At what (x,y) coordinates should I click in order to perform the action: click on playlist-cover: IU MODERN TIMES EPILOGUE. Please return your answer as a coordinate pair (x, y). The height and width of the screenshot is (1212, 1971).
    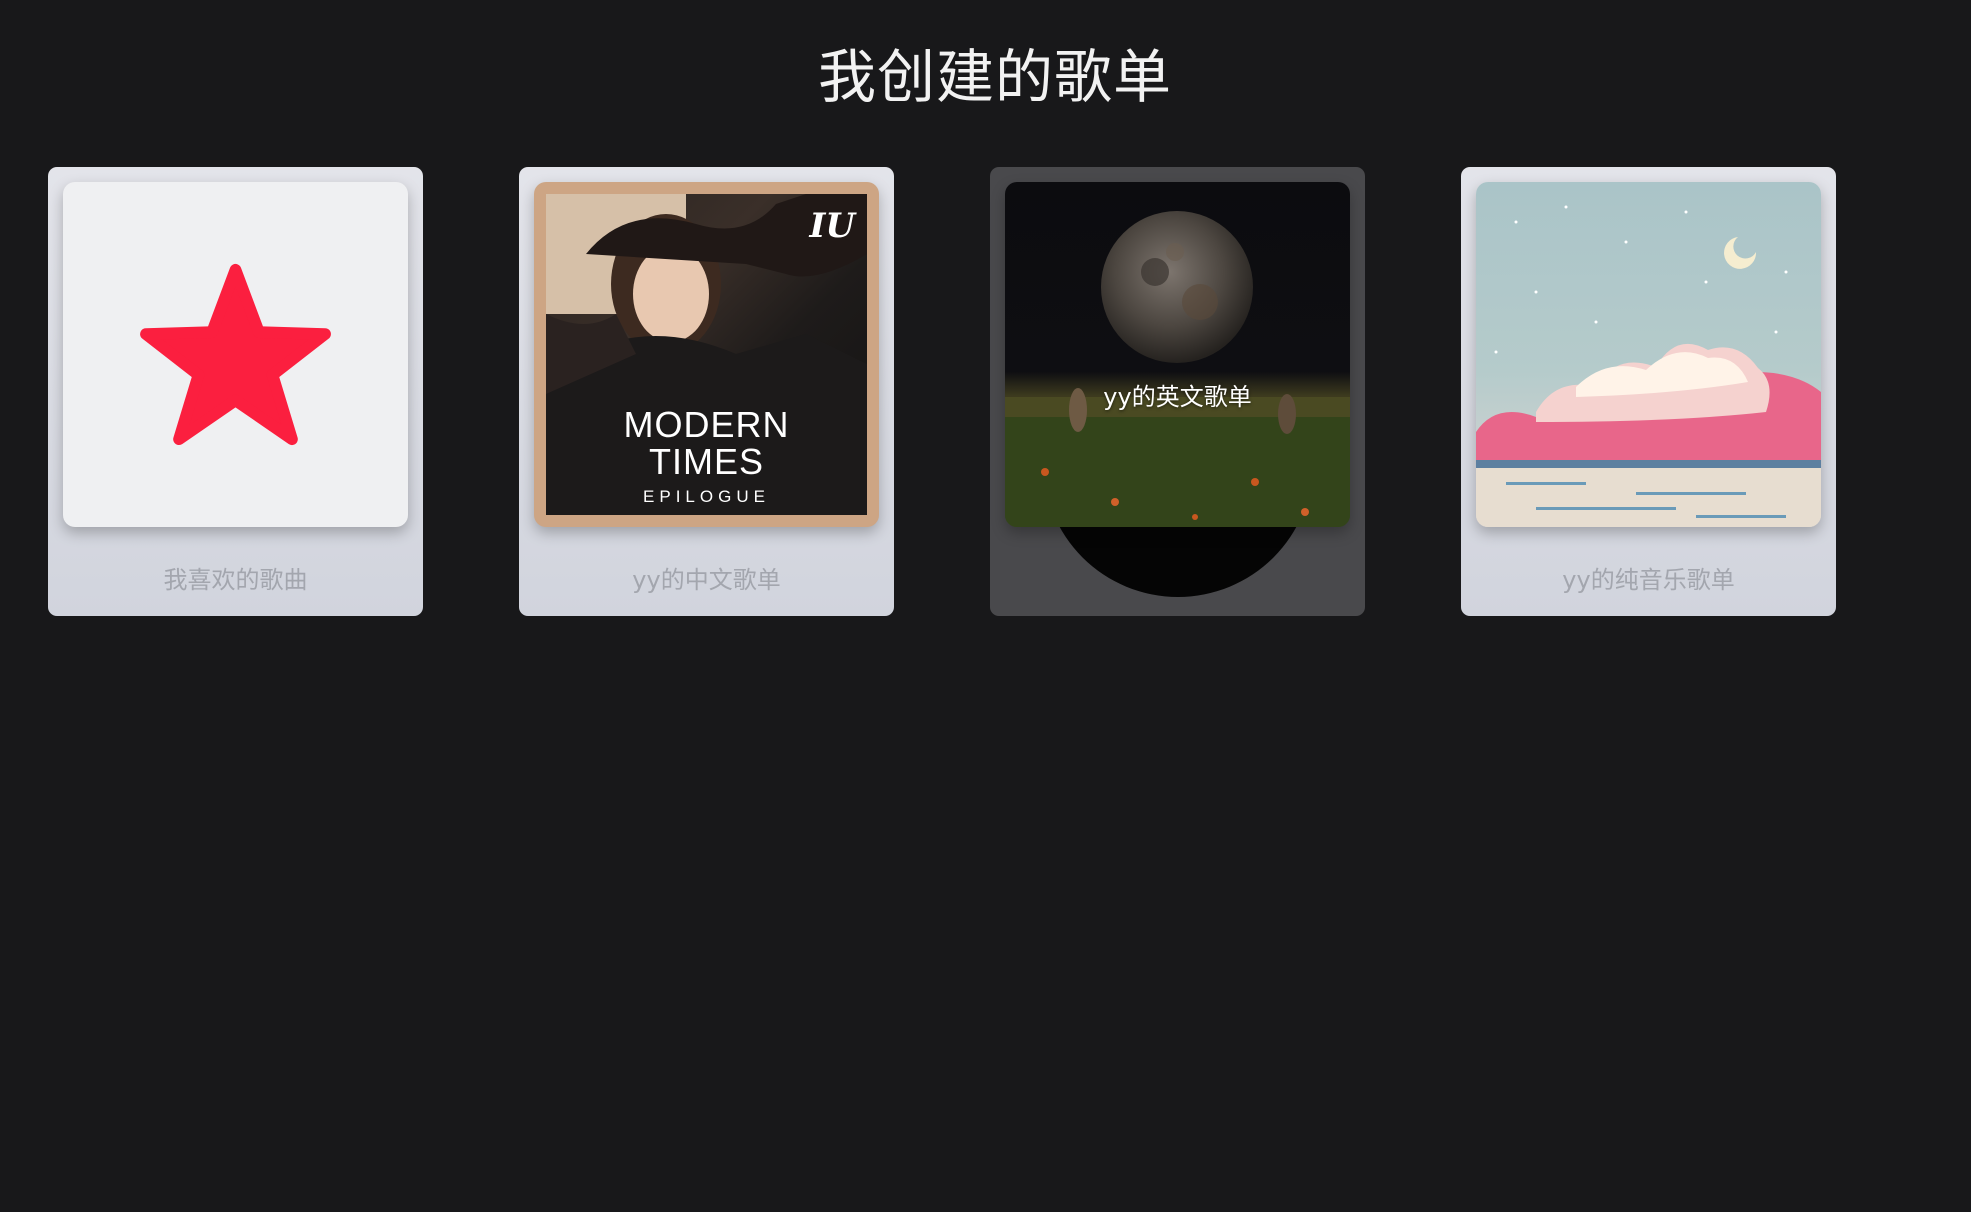
    Looking at the image, I should click on (706, 354).